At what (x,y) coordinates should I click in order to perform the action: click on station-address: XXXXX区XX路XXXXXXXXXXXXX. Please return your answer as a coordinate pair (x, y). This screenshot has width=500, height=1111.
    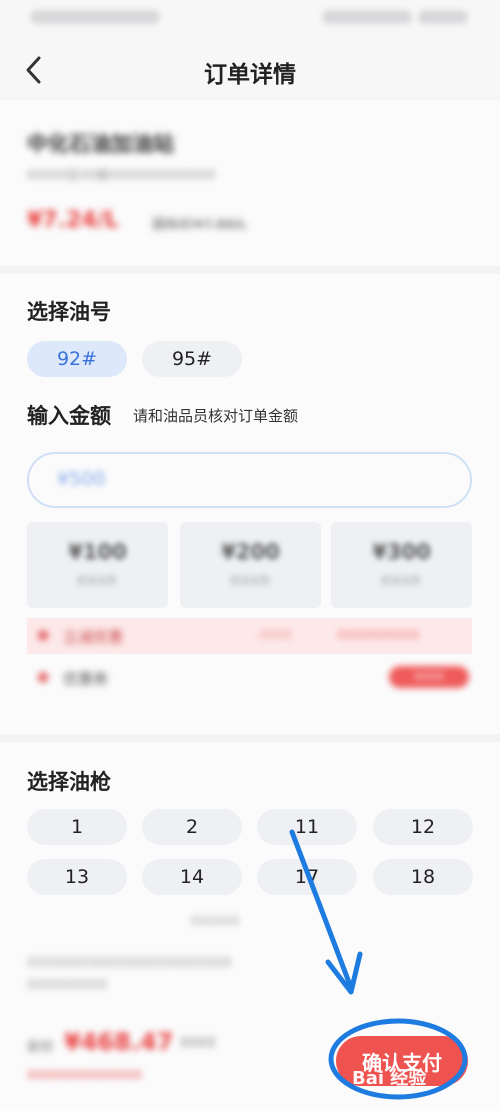
    Looking at the image, I should click on (121, 175).